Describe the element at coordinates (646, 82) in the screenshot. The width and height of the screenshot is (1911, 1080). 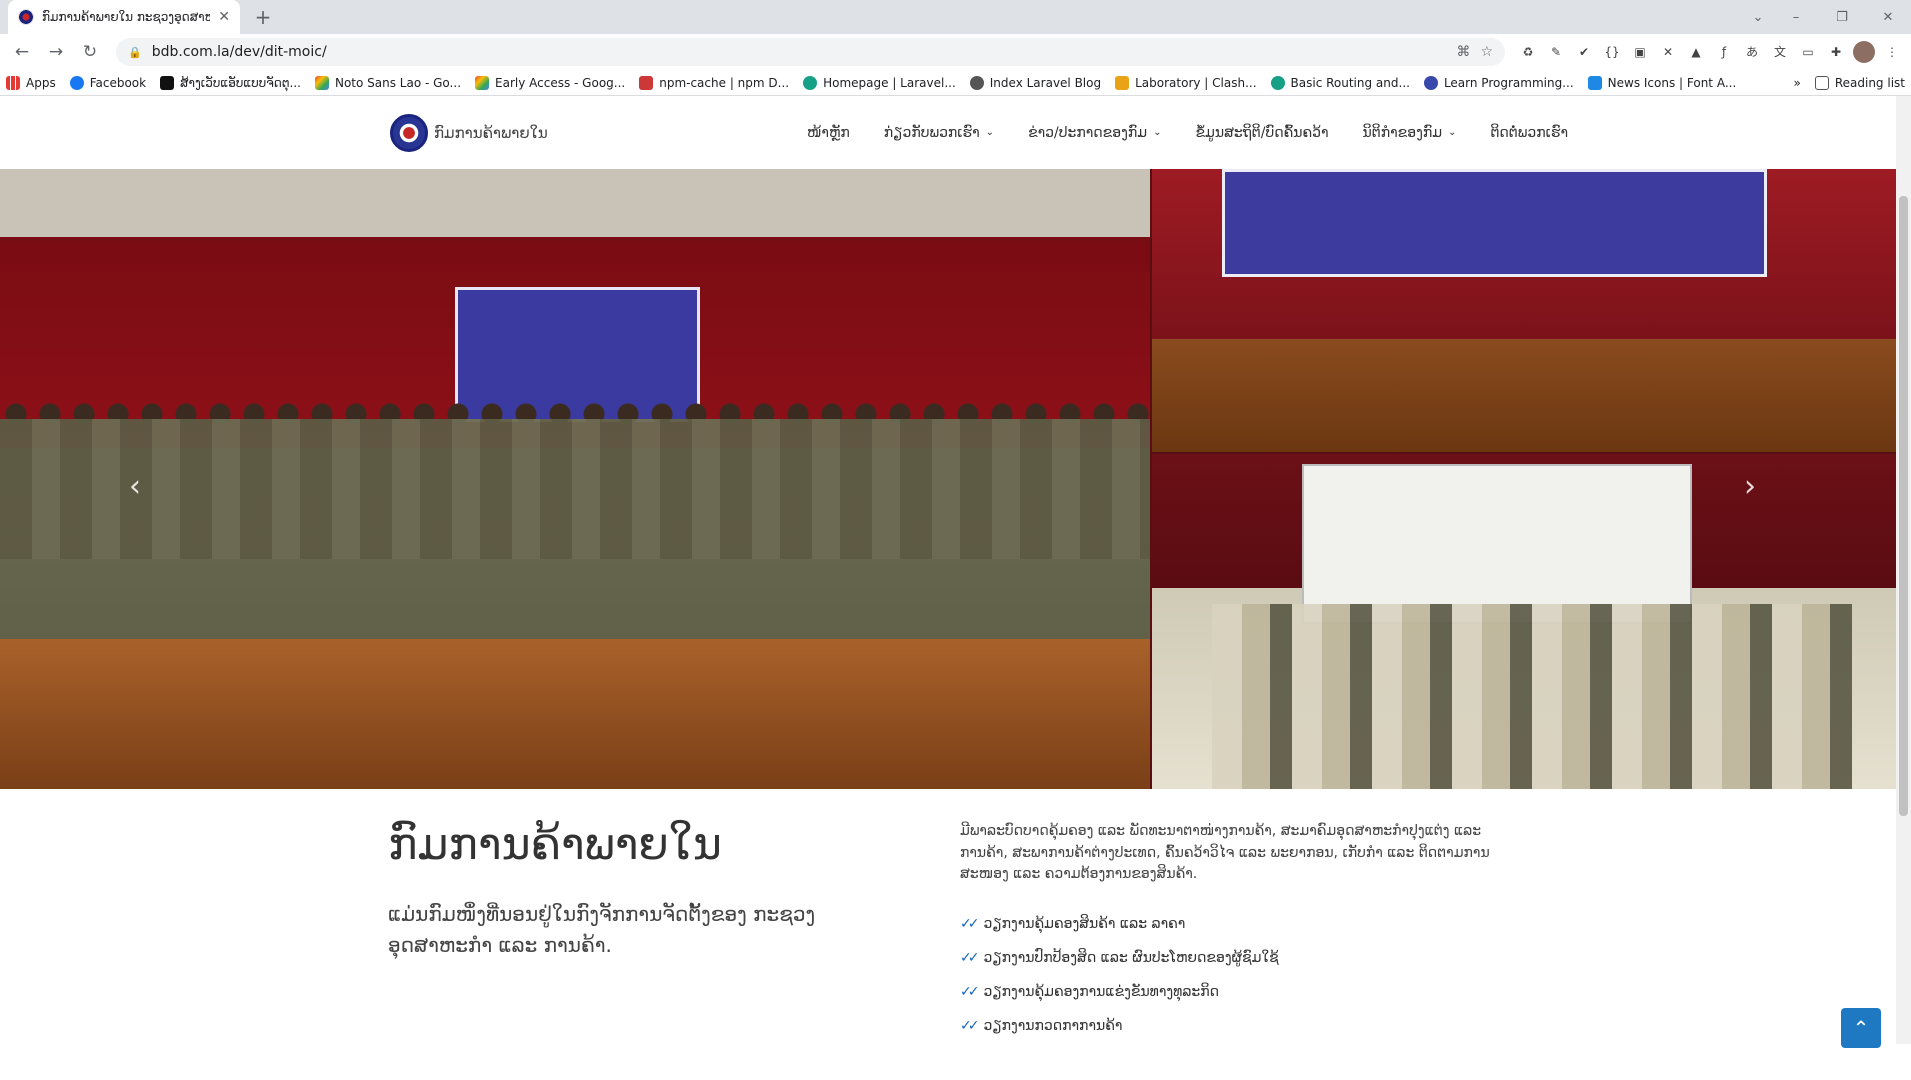
I see `npm-icon` at that location.